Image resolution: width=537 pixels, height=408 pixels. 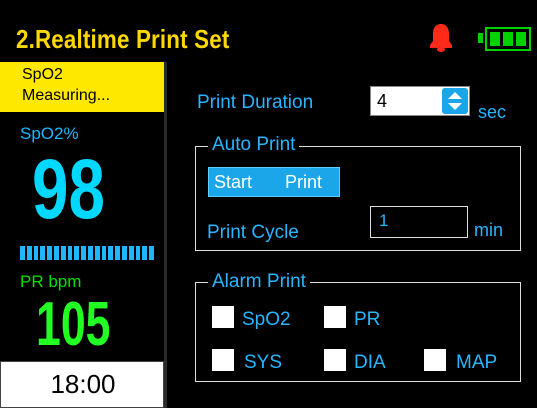 I want to click on bell-icon, so click(x=441, y=37).